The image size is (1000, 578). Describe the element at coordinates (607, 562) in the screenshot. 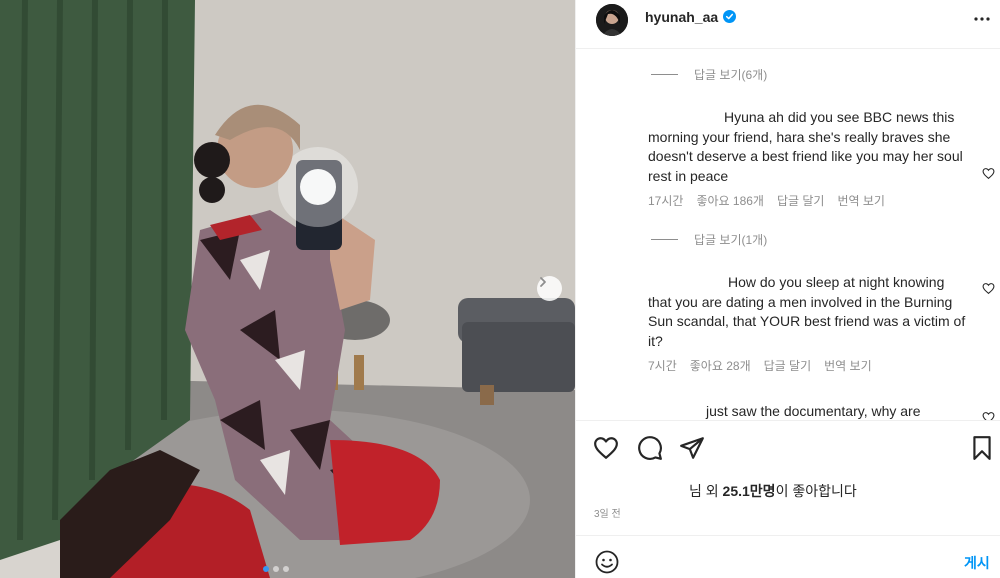

I see `emoji-icon` at that location.